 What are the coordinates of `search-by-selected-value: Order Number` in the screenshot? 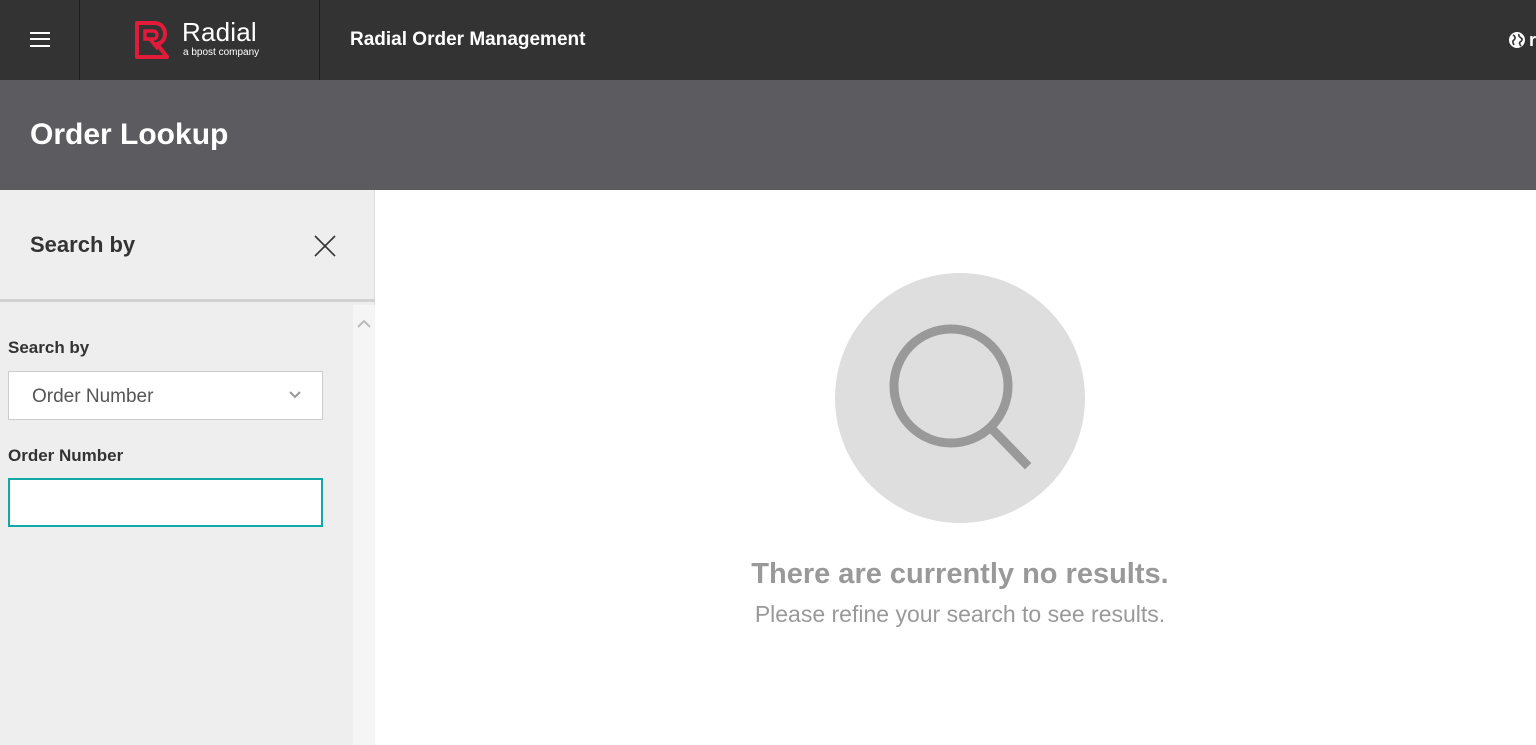 It's located at (93, 396).